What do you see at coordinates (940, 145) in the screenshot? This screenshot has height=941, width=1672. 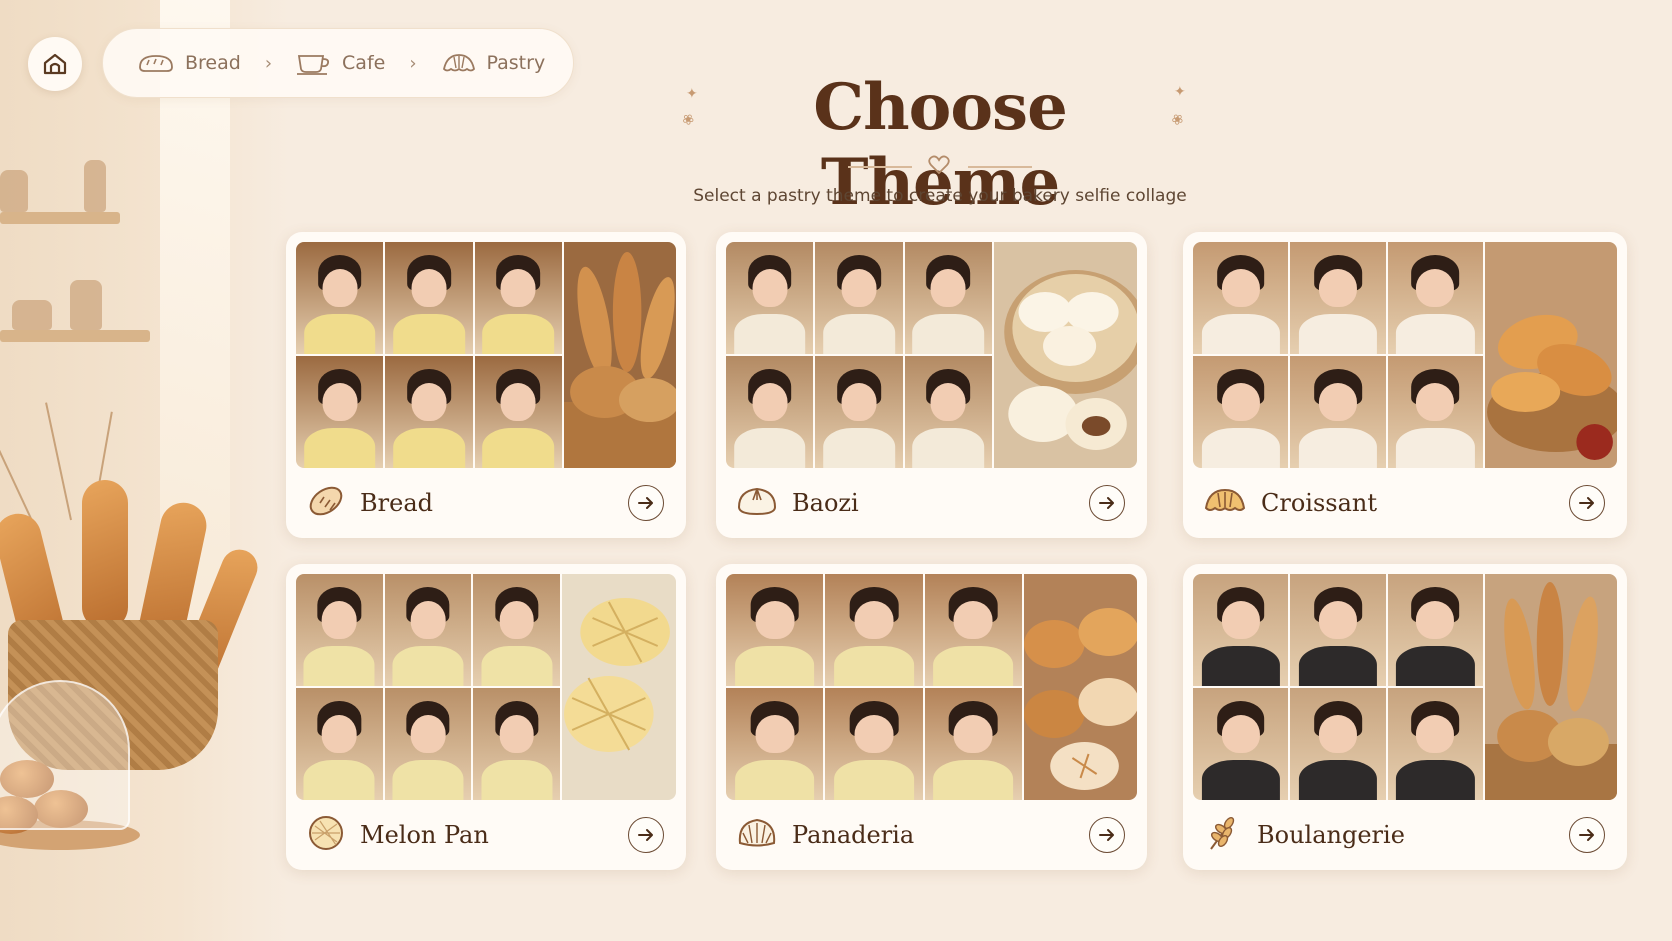 I see `page-title: Choose Theme` at bounding box center [940, 145].